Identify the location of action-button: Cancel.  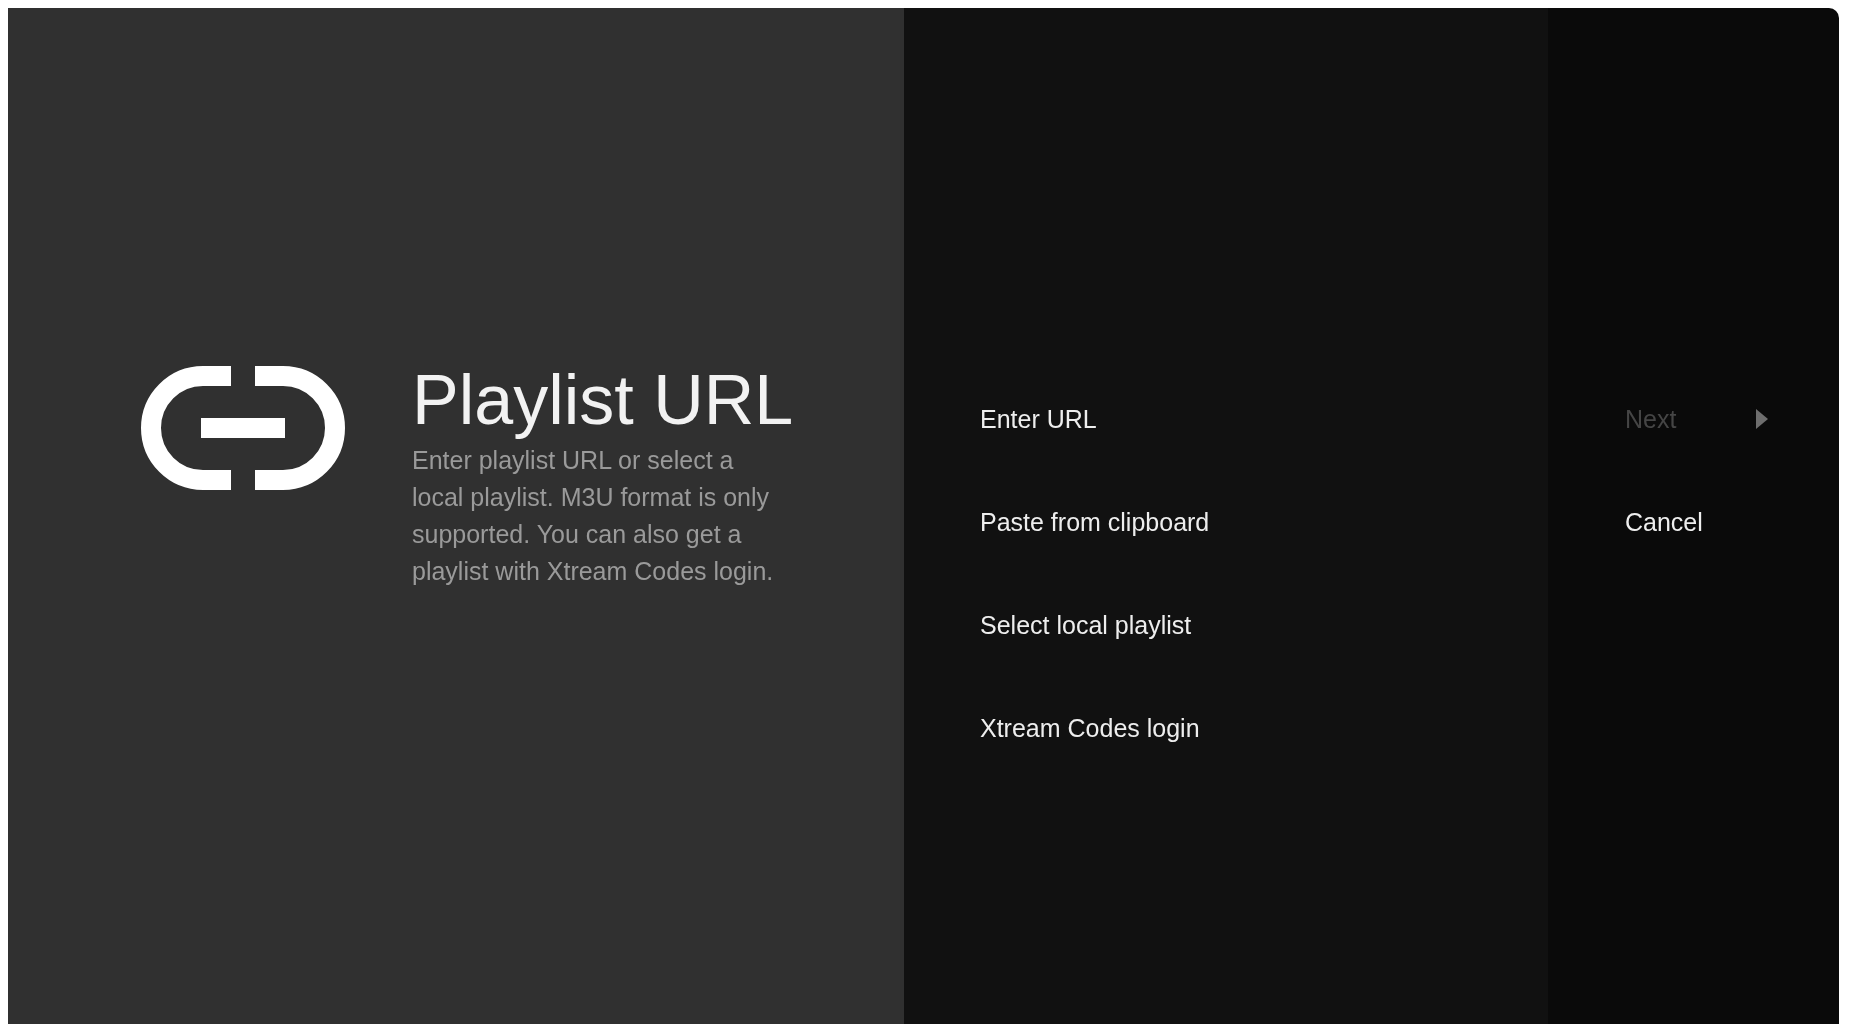
(1664, 522).